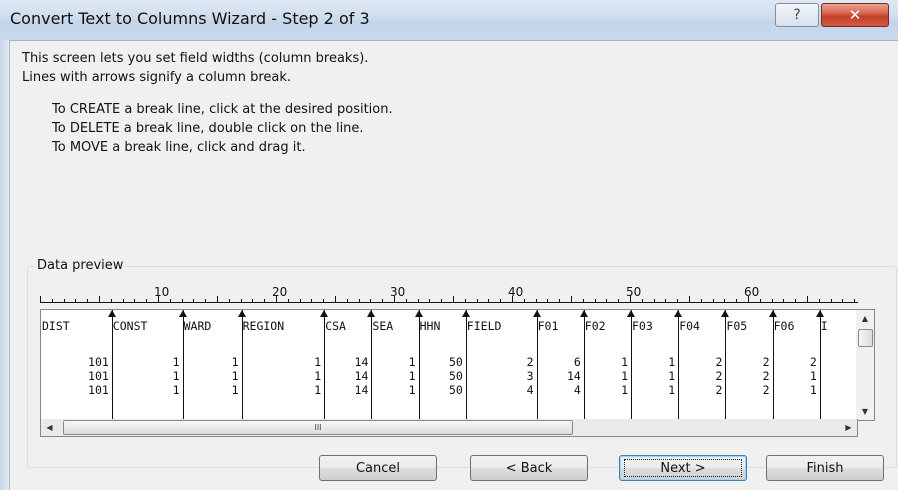 This screenshot has height=490, width=898. What do you see at coordinates (263, 326) in the screenshot?
I see `preview-header-cell: REGION` at bounding box center [263, 326].